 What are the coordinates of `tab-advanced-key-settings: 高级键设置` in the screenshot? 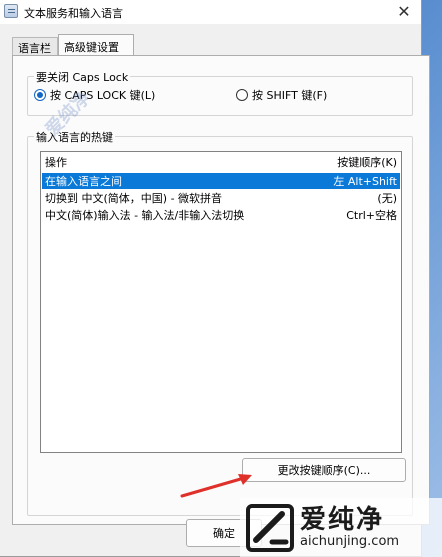 It's located at (96, 45).